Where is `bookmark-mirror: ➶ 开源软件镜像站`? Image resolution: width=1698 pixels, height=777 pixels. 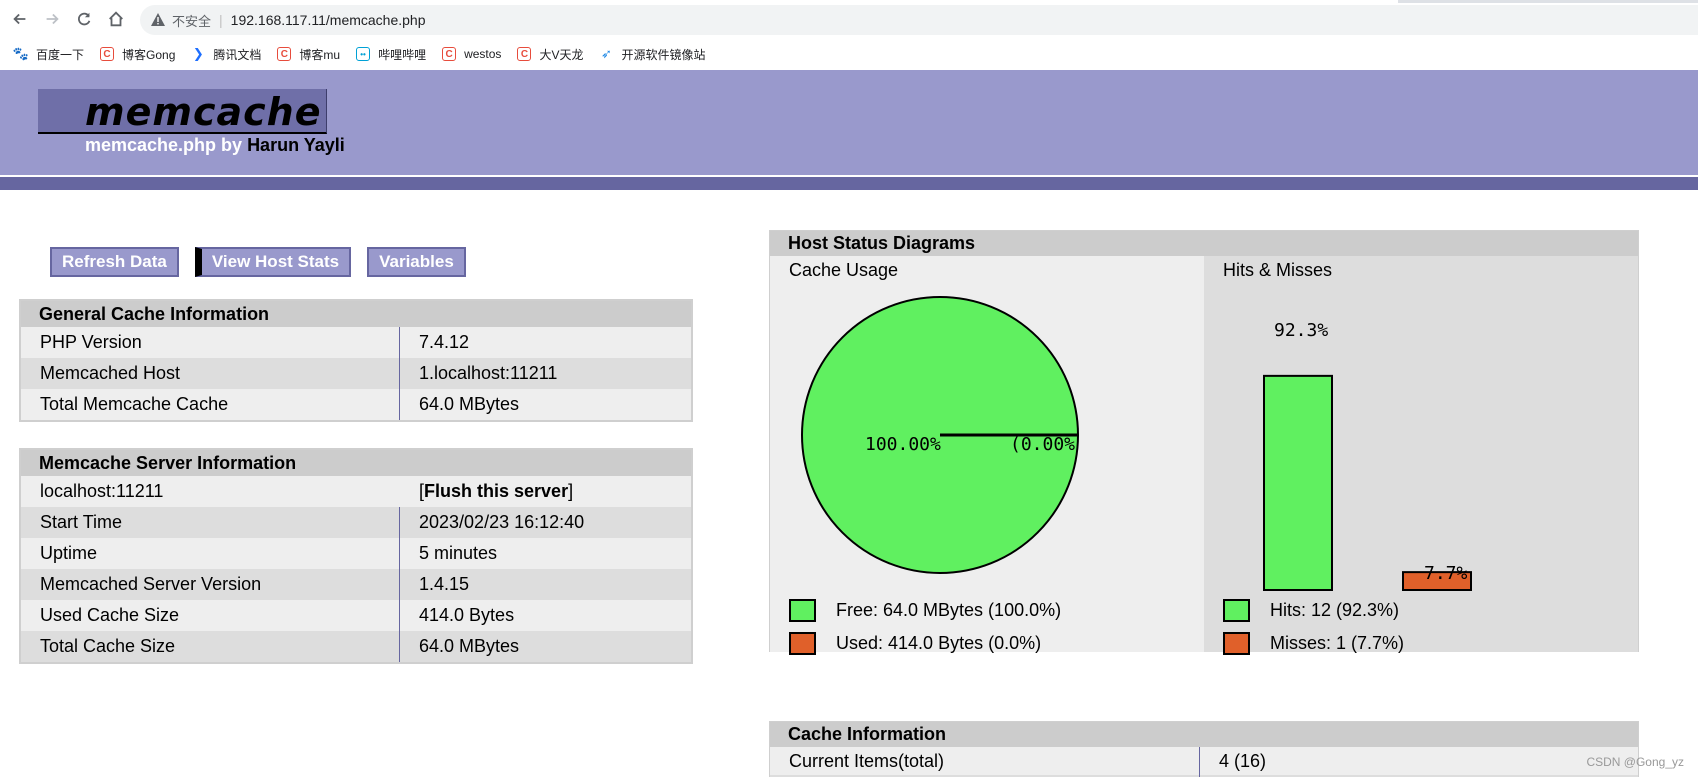 bookmark-mirror: ➶ 开源软件镜像站 is located at coordinates (652, 54).